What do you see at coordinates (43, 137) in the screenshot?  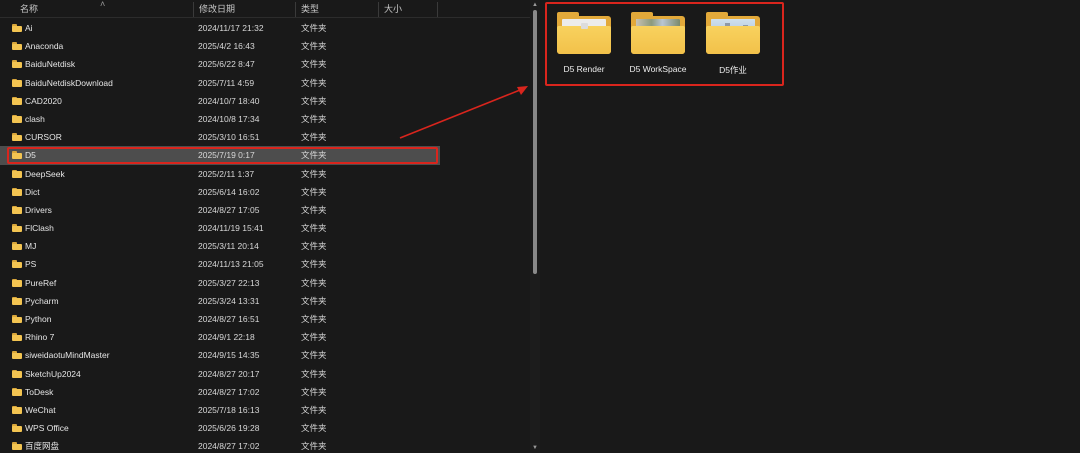 I see `file-name: CURSOR` at bounding box center [43, 137].